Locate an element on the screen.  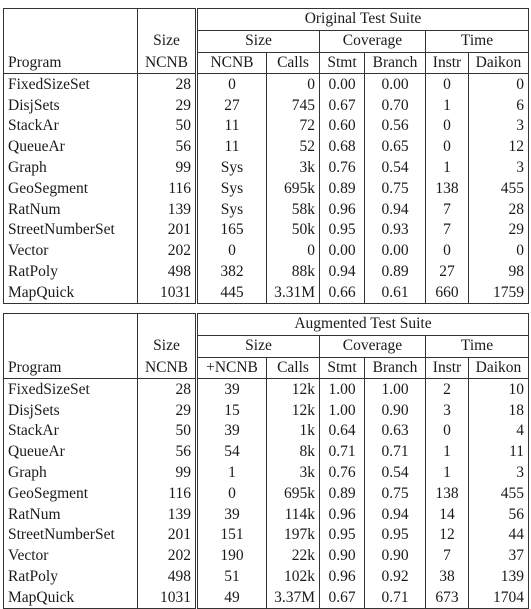
size-cell: 99 is located at coordinates (167, 168).